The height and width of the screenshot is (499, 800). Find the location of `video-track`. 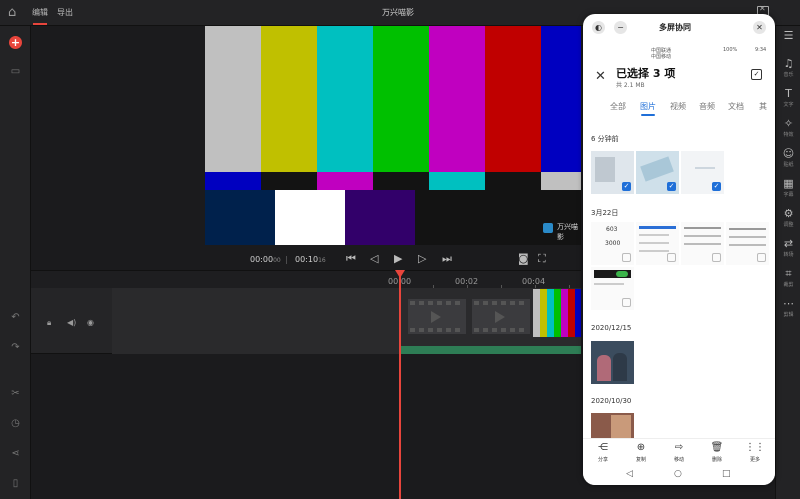

video-track is located at coordinates (346, 321).